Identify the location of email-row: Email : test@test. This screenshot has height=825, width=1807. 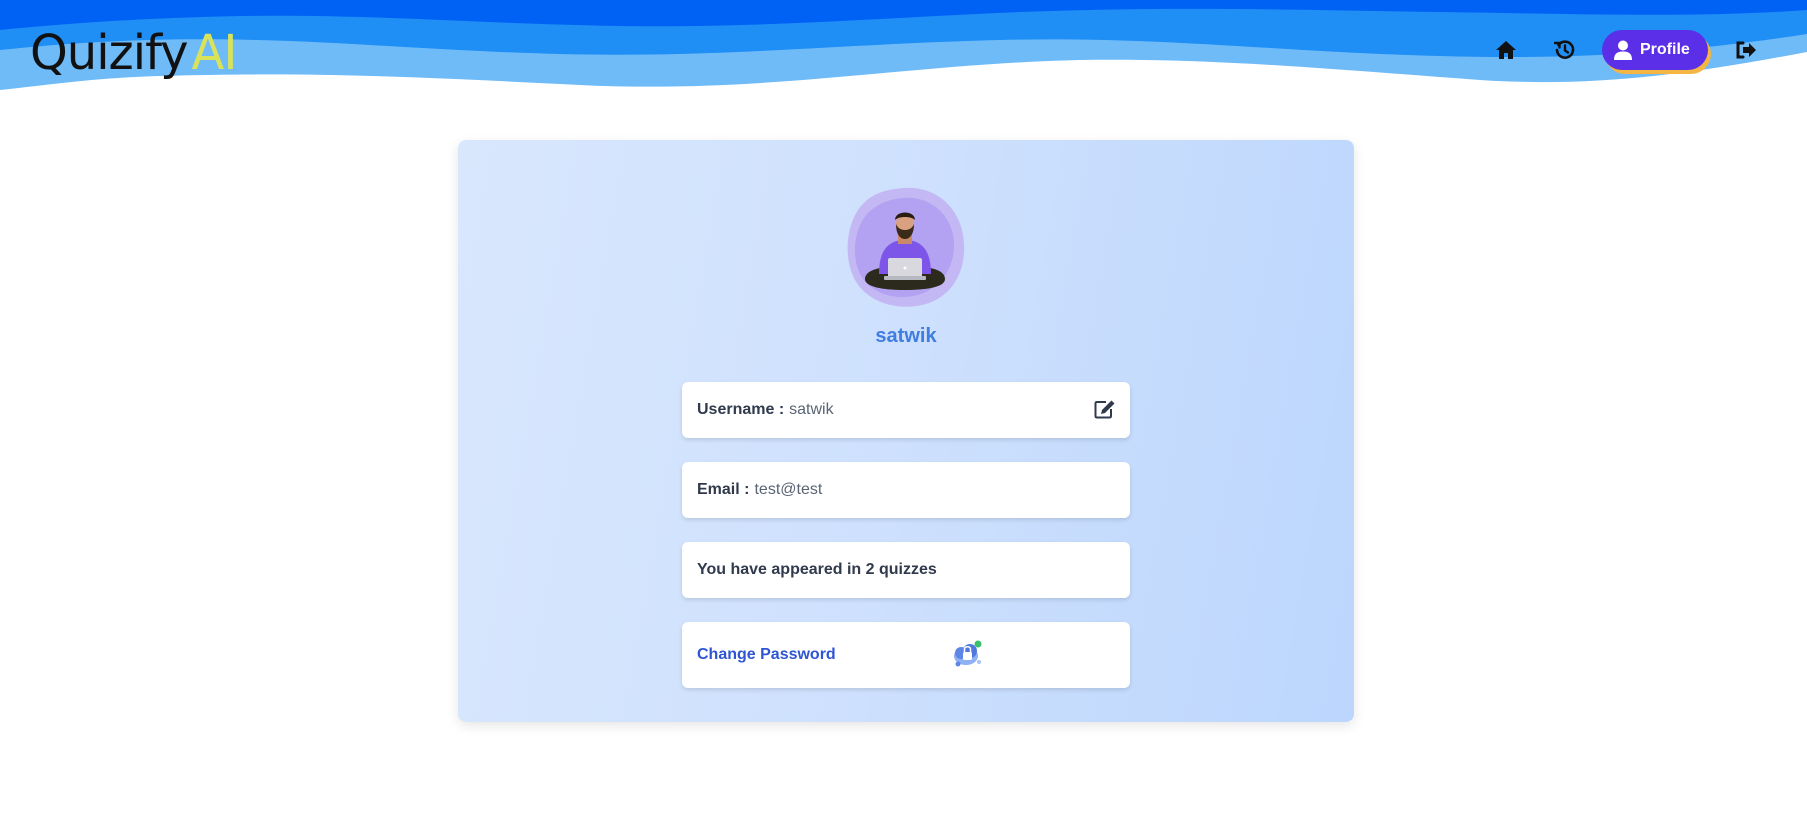
(906, 490).